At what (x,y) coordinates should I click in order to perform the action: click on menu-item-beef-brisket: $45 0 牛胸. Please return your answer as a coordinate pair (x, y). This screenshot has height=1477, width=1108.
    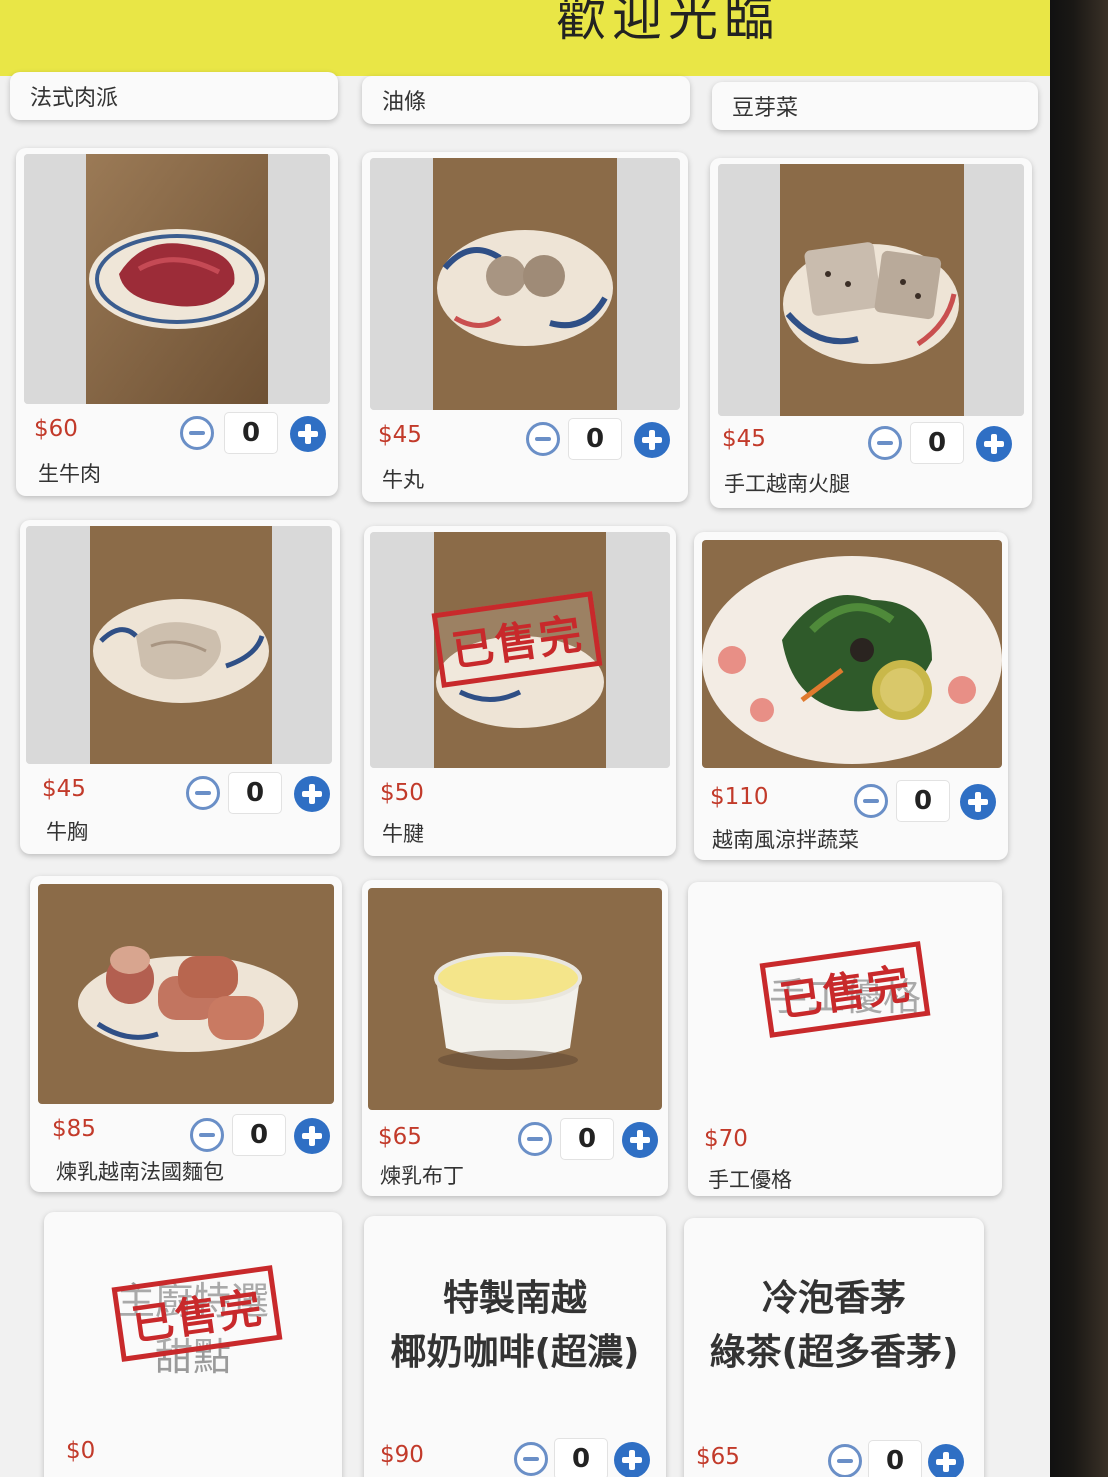
    Looking at the image, I should click on (180, 687).